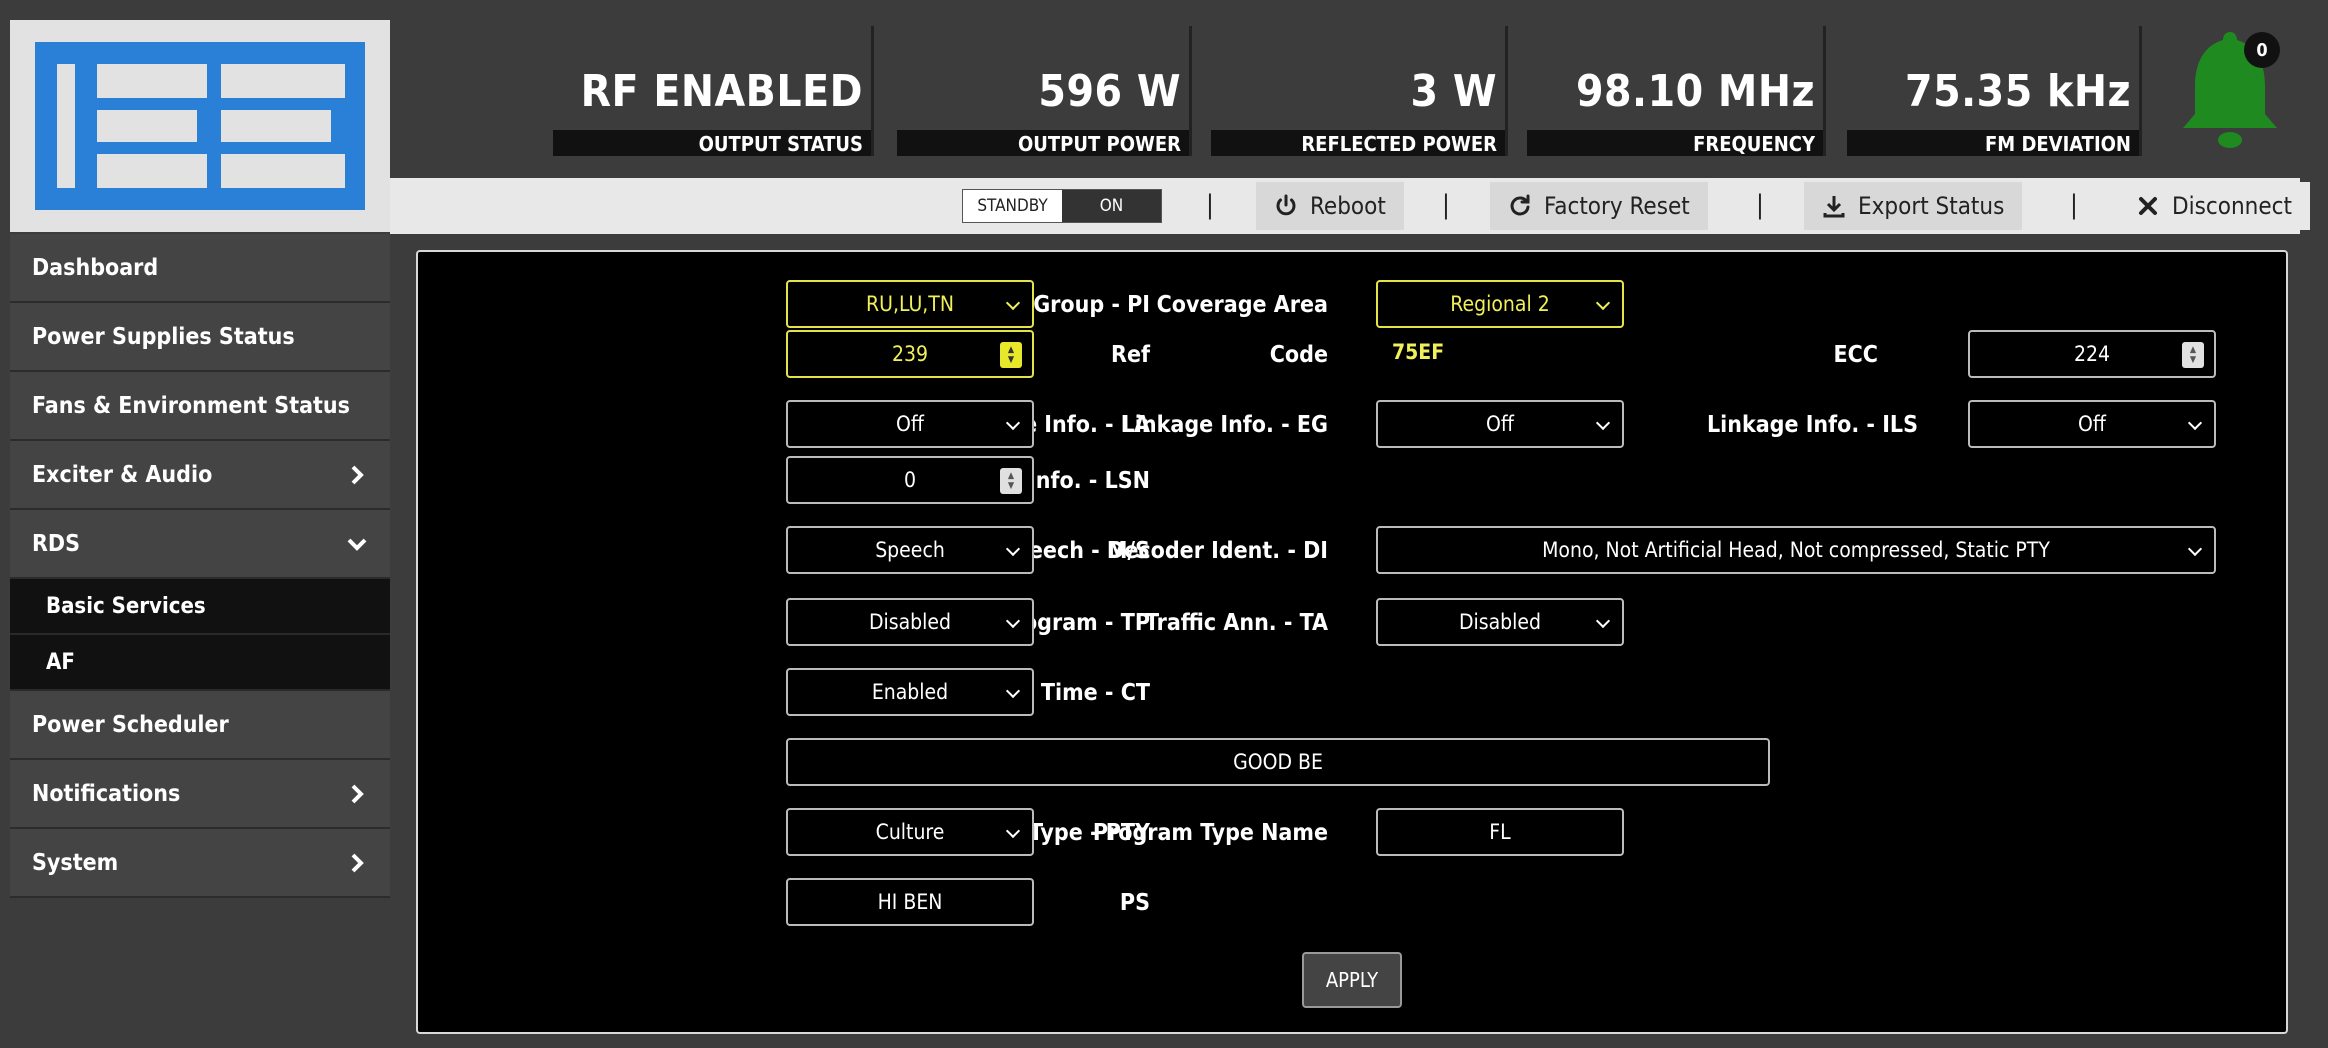 The height and width of the screenshot is (1048, 2328). Describe the element at coordinates (1352, 980) in the screenshot. I see `apply-button: APPLY` at that location.